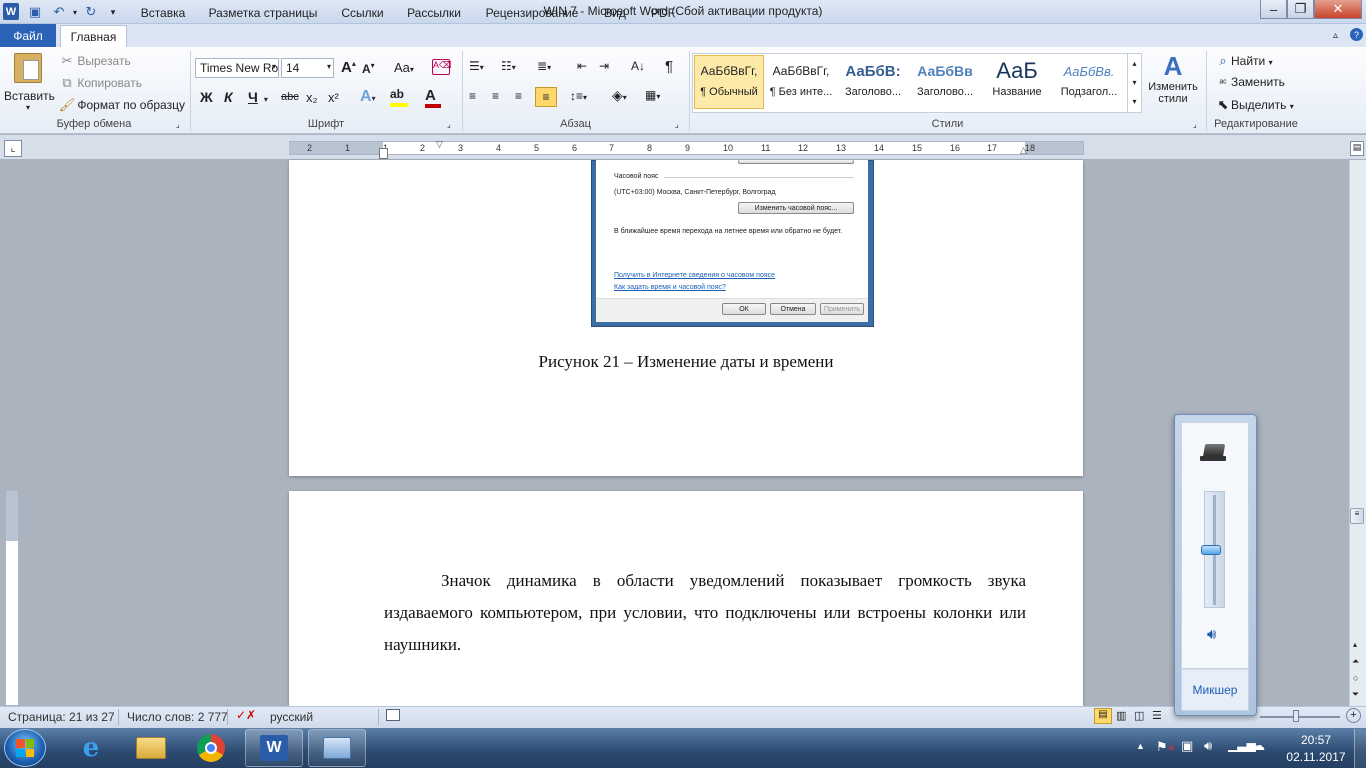  I want to click on tab-references: Ссылки, so click(362, 13).